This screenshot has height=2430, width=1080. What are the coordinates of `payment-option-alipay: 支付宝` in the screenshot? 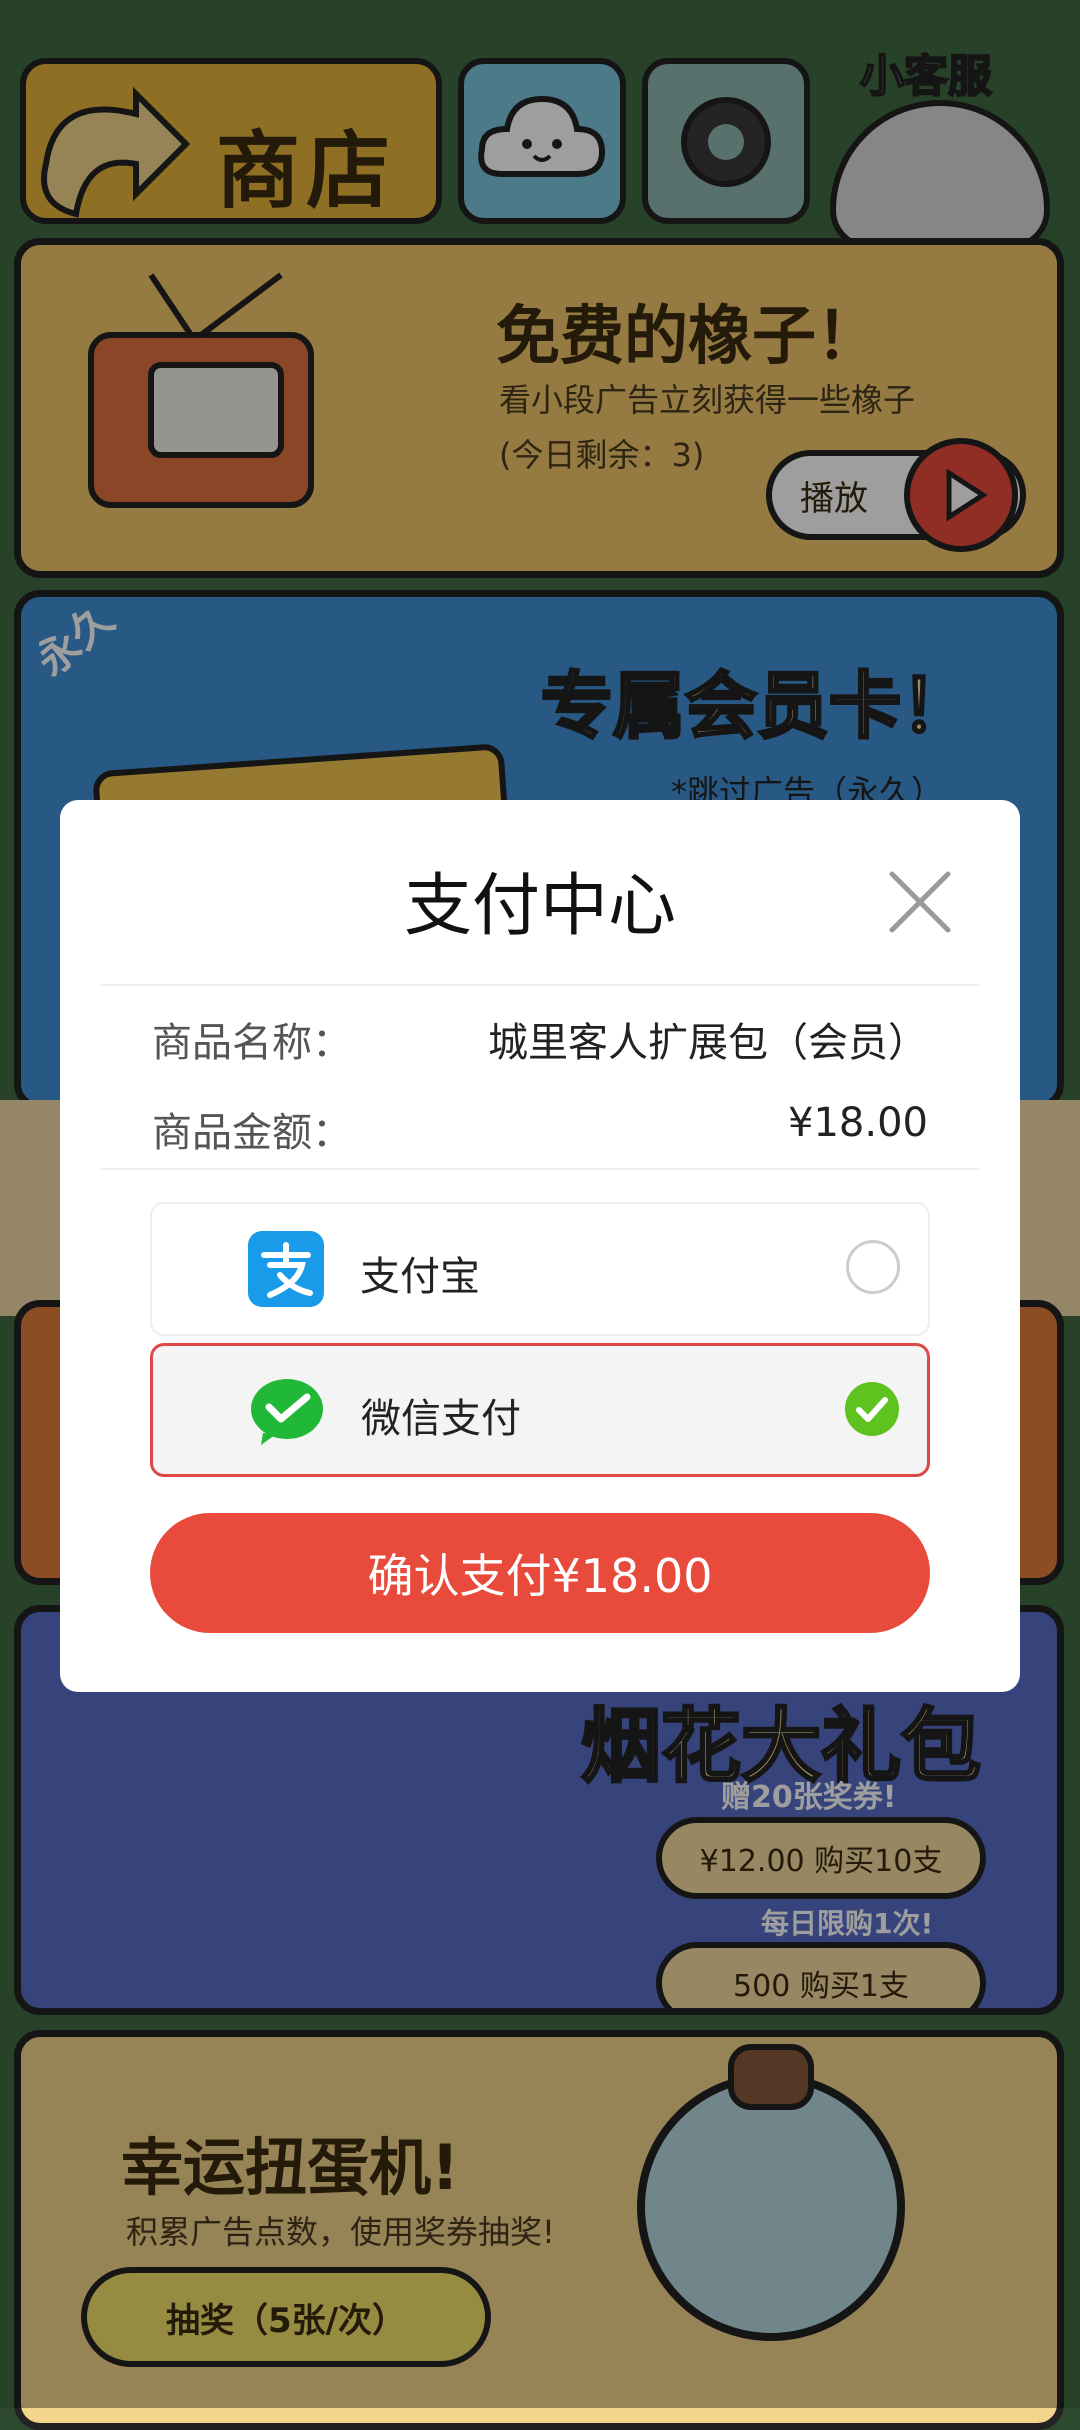 It's located at (540, 1269).